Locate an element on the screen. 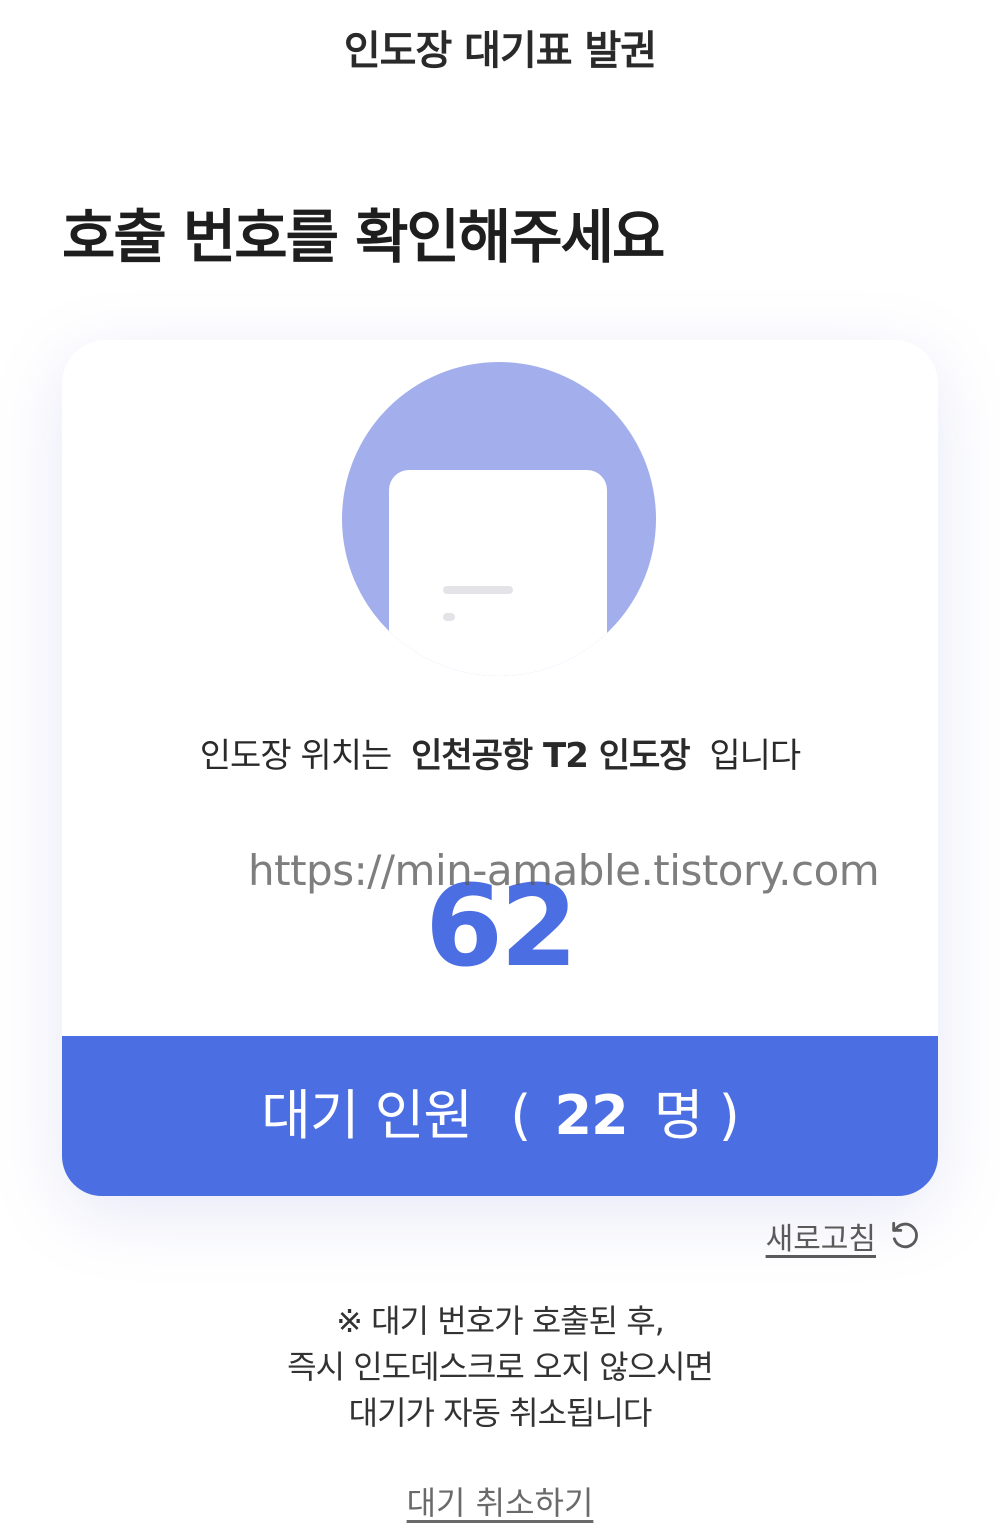 The height and width of the screenshot is (1539, 1000). call-number-area: 62 https://min-amable.tistory.com is located at coordinates (500, 929).